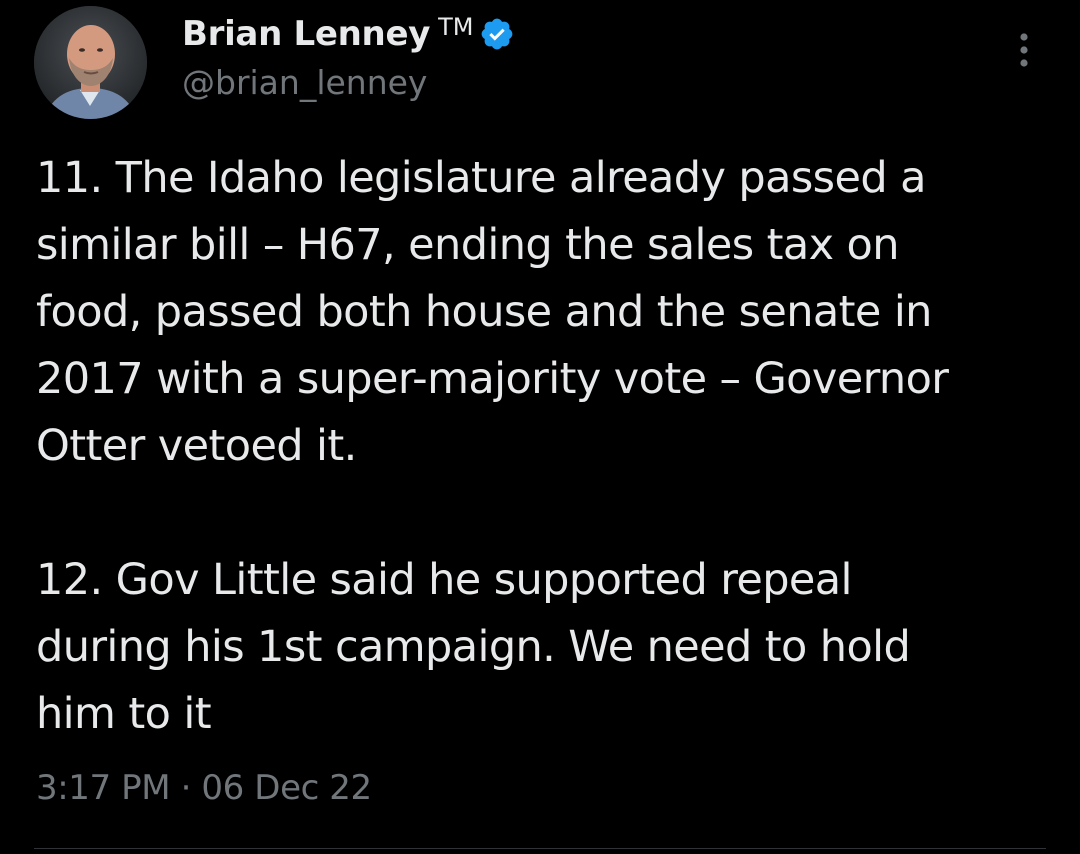 The width and height of the screenshot is (1080, 854). I want to click on author-display-name: Brian Lenney, so click(306, 34).